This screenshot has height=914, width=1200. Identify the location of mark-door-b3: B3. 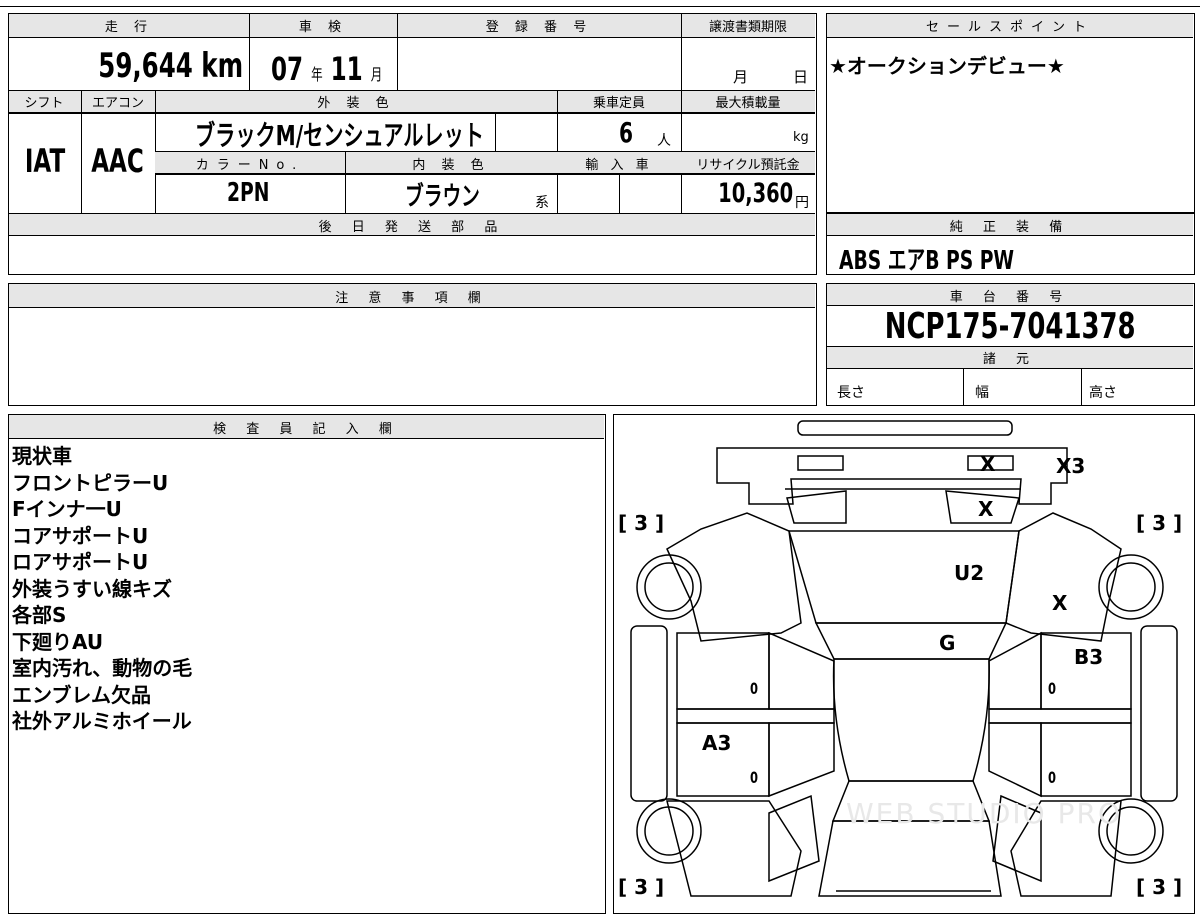
(1089, 657).